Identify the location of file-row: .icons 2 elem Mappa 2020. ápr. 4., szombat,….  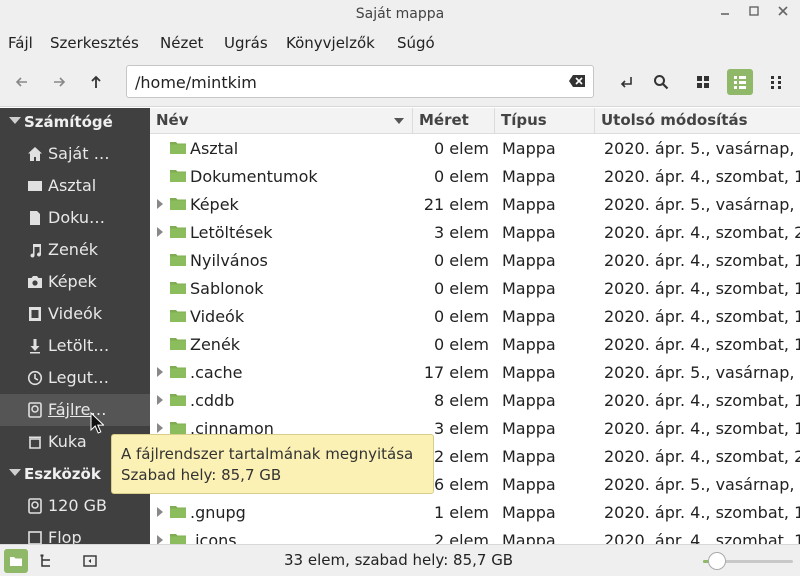
(475, 535).